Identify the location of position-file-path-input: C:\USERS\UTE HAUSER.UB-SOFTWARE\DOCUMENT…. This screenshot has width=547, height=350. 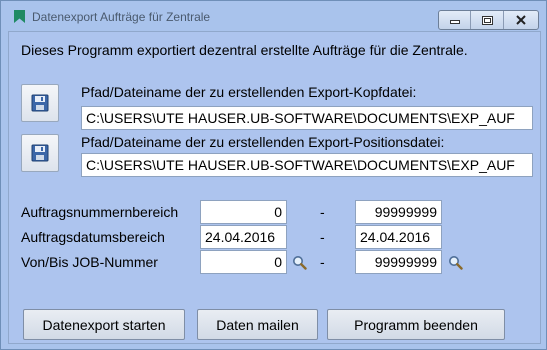
(307, 165).